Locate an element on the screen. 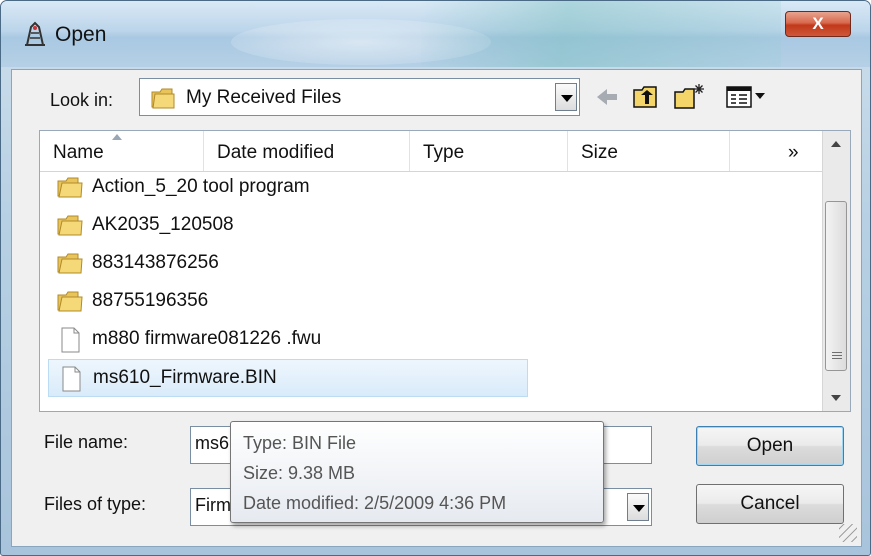 The width and height of the screenshot is (871, 556). look-in-value: My Received Files is located at coordinates (264, 97).